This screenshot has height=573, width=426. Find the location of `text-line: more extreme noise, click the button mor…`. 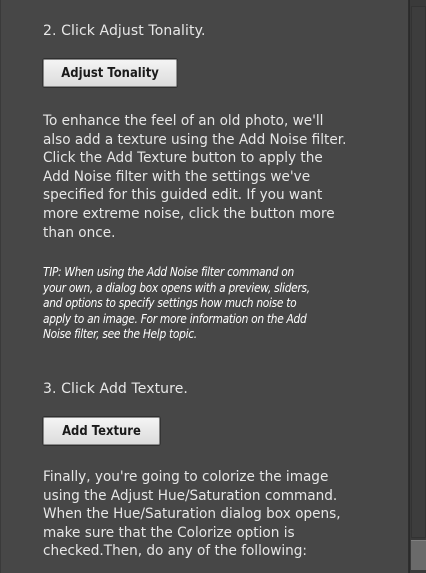

text-line: more extreme noise, click the button mor… is located at coordinates (189, 213).